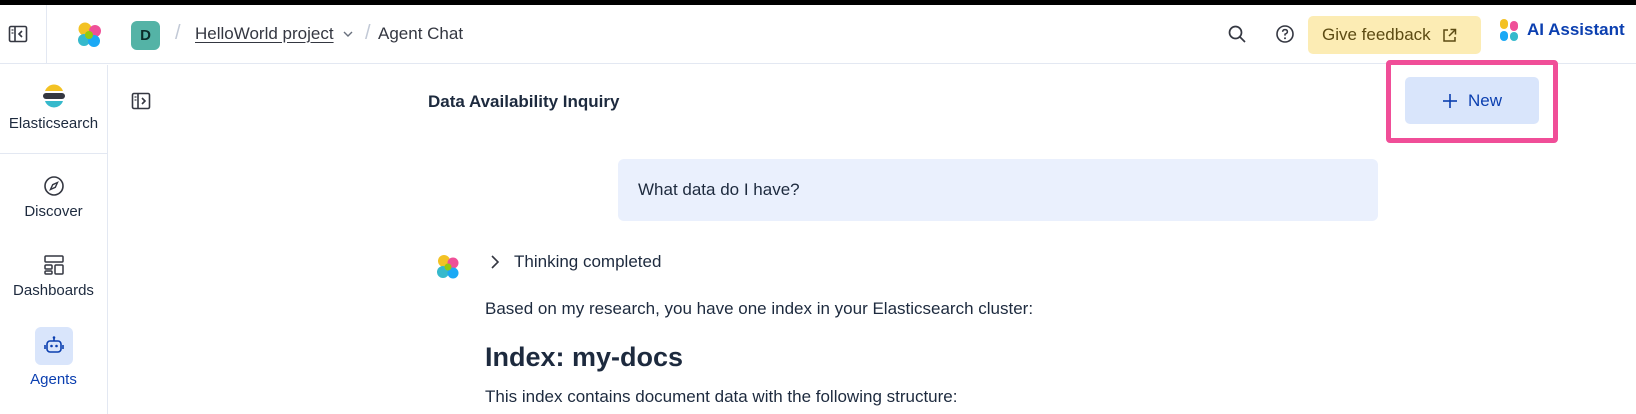 This screenshot has height=414, width=1636. Describe the element at coordinates (584, 357) in the screenshot. I see `answer-heading: Index: my-docs` at that location.